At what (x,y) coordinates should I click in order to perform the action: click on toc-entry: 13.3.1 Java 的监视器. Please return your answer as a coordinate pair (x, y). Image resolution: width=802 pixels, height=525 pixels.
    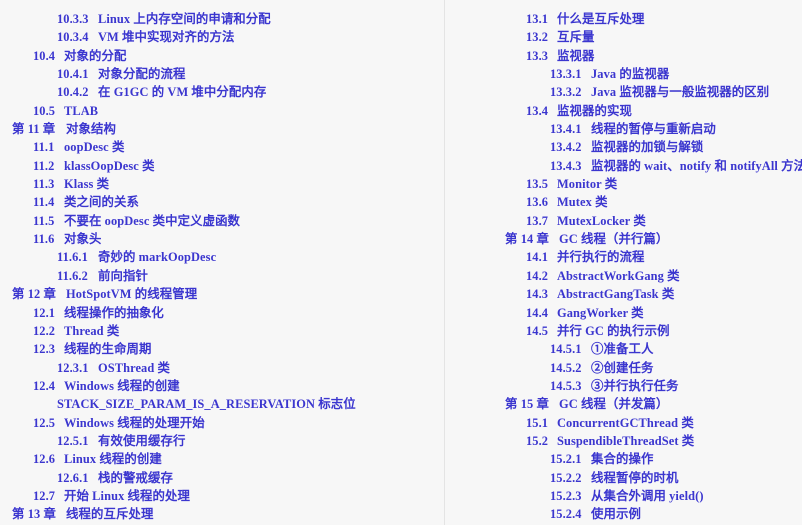
    Looking at the image, I should click on (676, 74).